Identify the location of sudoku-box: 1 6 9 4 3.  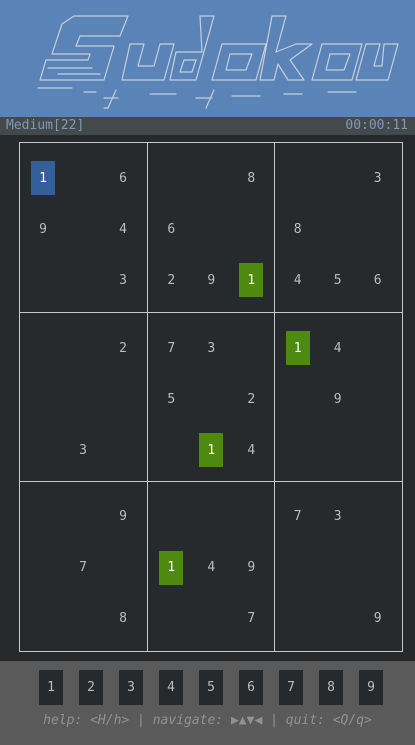
(83, 227).